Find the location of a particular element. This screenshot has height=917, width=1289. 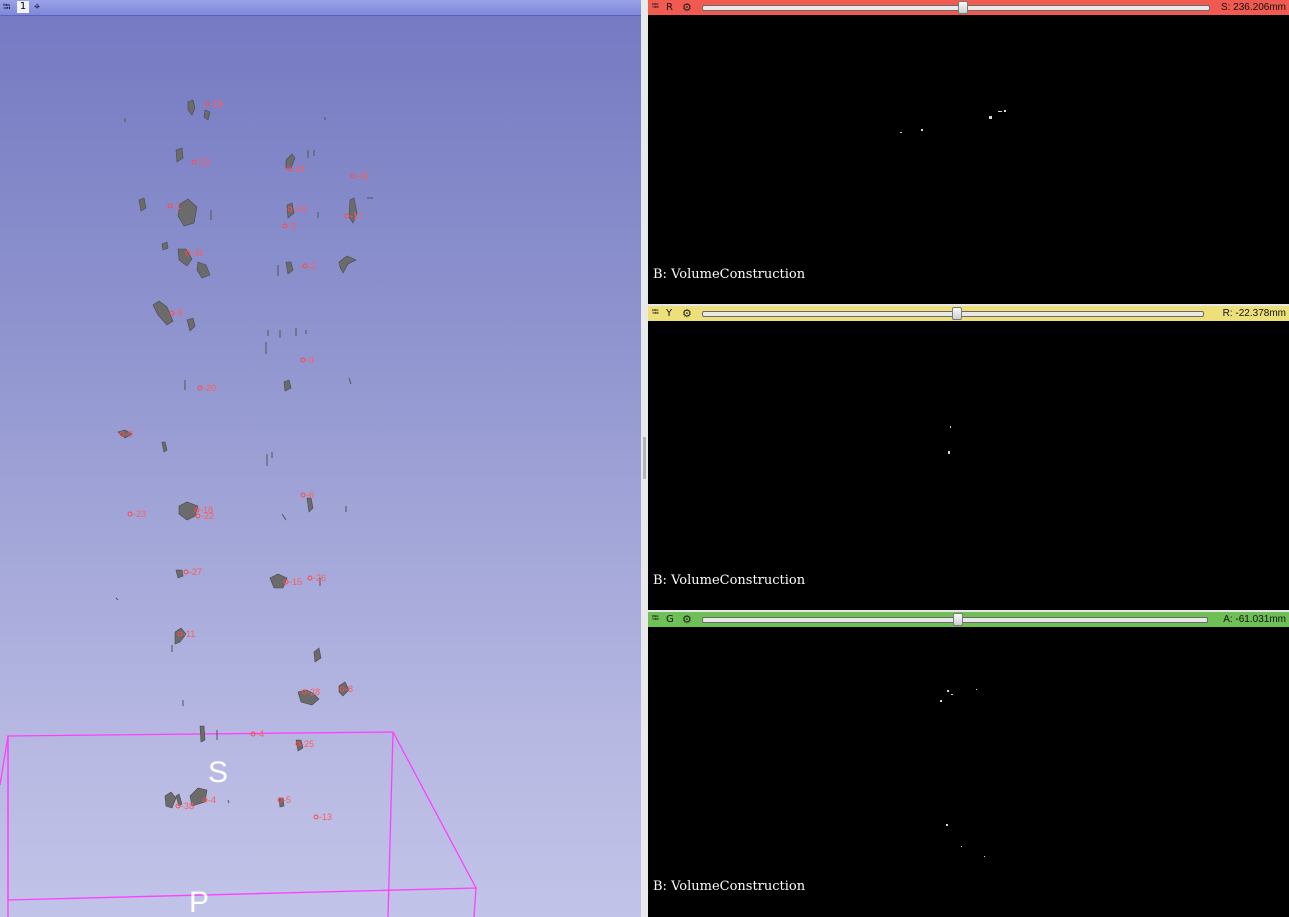

fiducial-label: -15 is located at coordinates (295, 582).